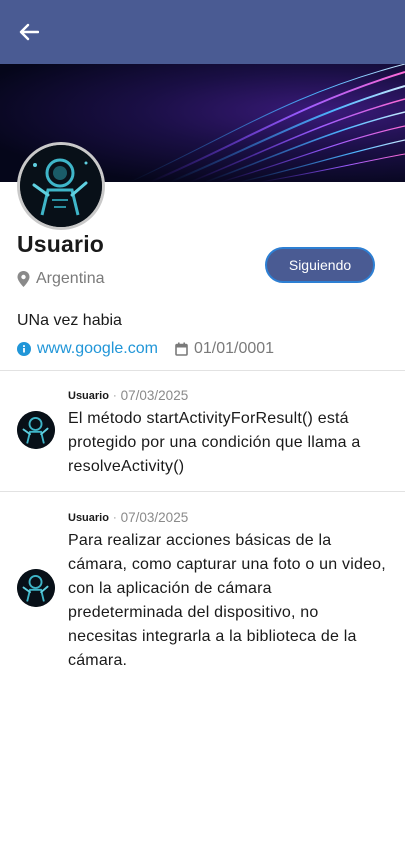 The image size is (405, 850). I want to click on profile-avatar, so click(61, 186).